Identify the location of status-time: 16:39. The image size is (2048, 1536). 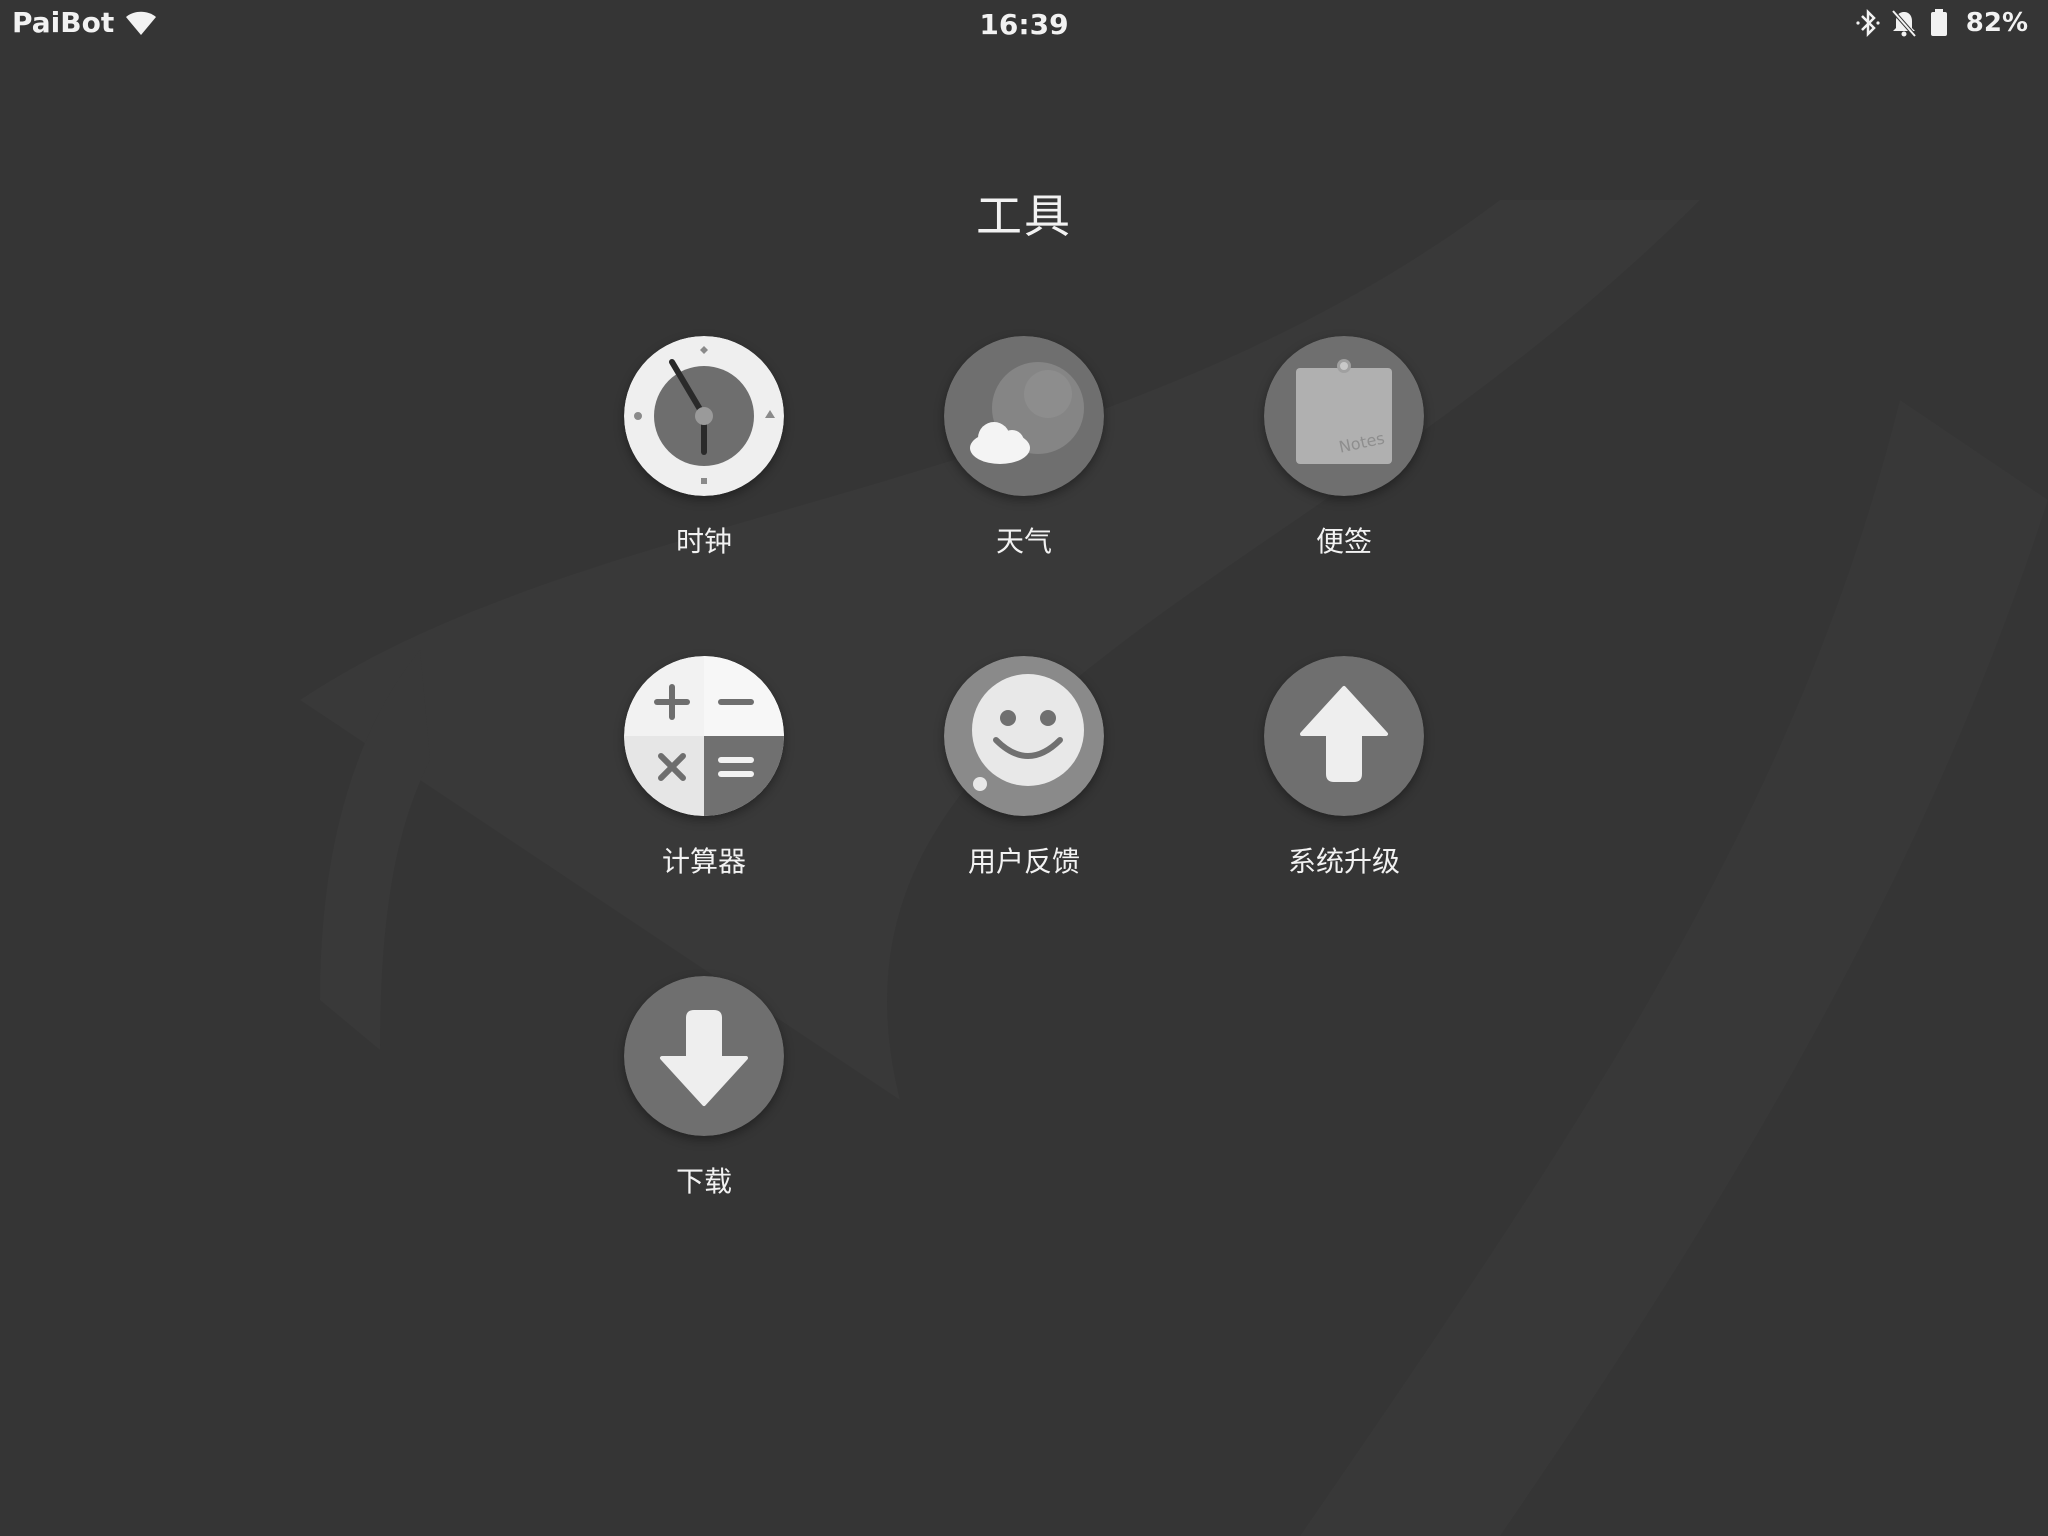
(1024, 24).